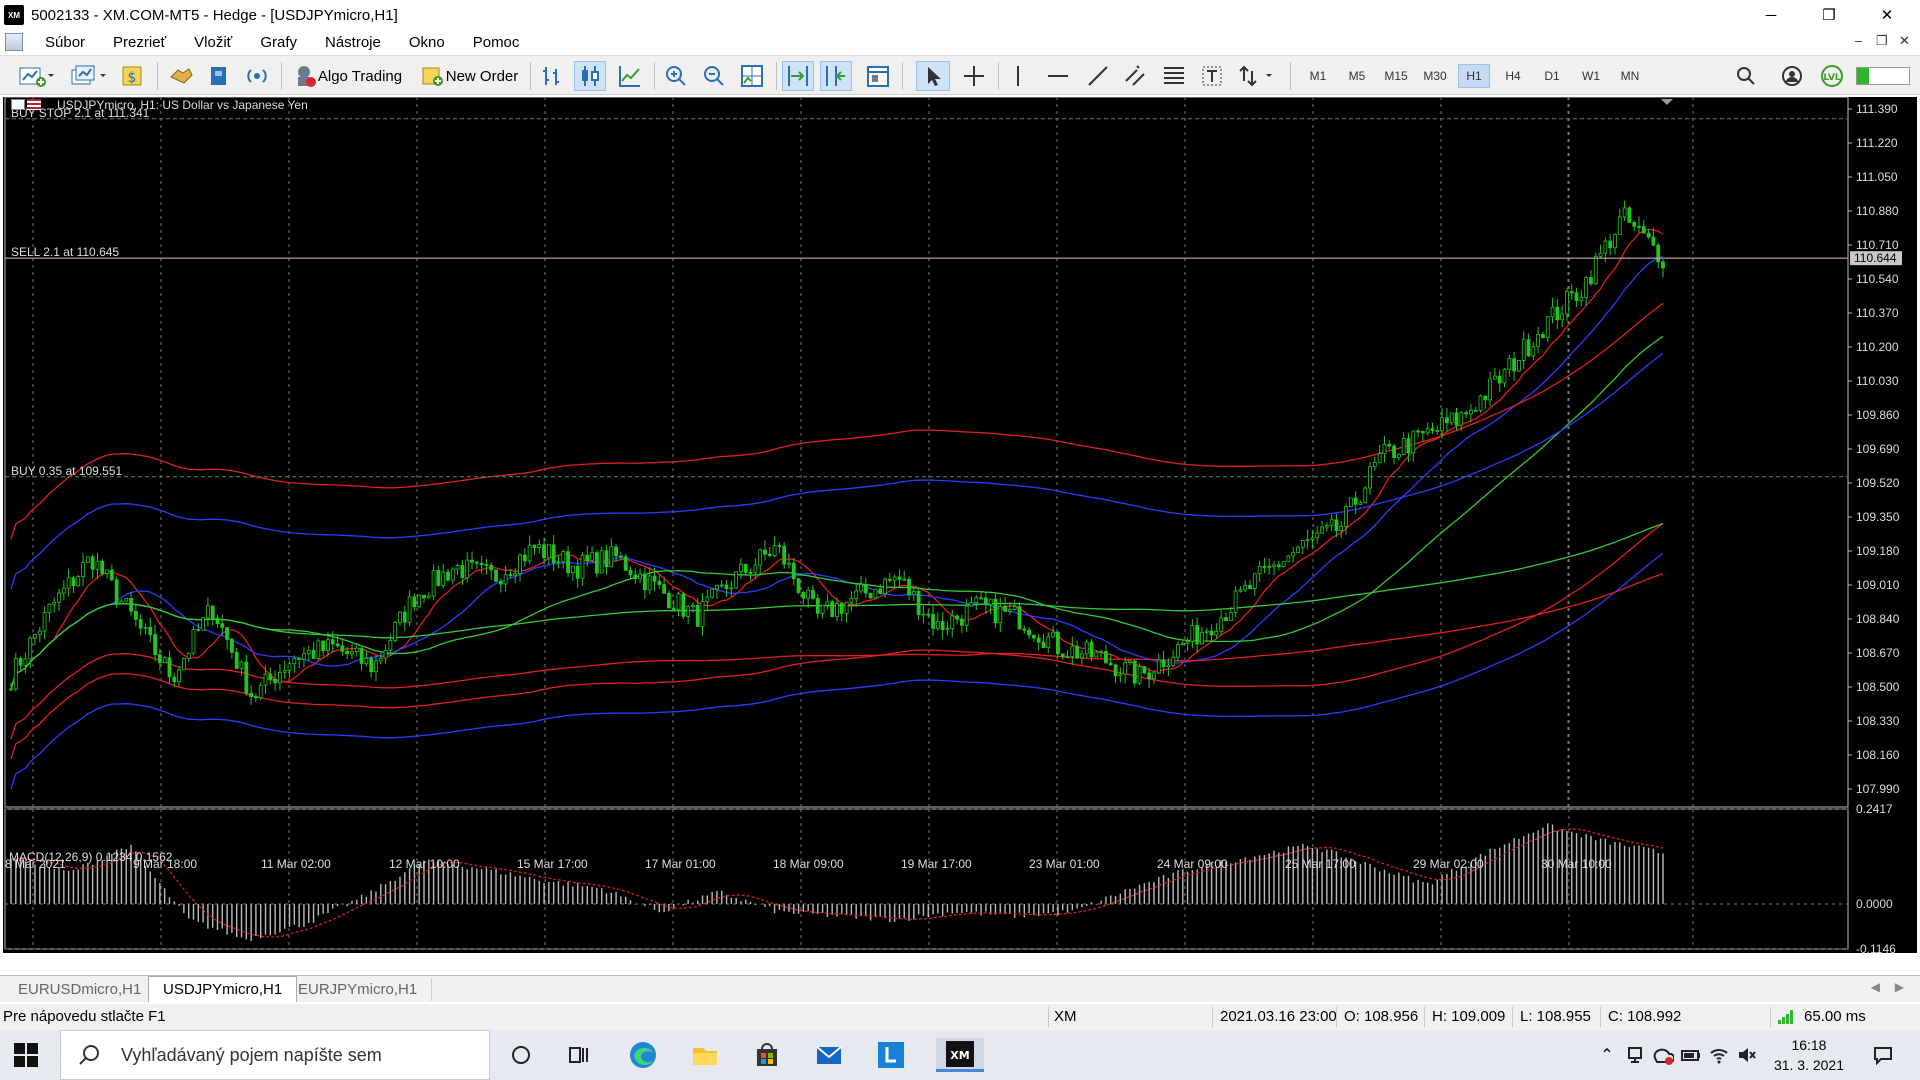 The image size is (1920, 1080). Describe the element at coordinates (1098, 76) in the screenshot. I see `trend-line-button` at that location.